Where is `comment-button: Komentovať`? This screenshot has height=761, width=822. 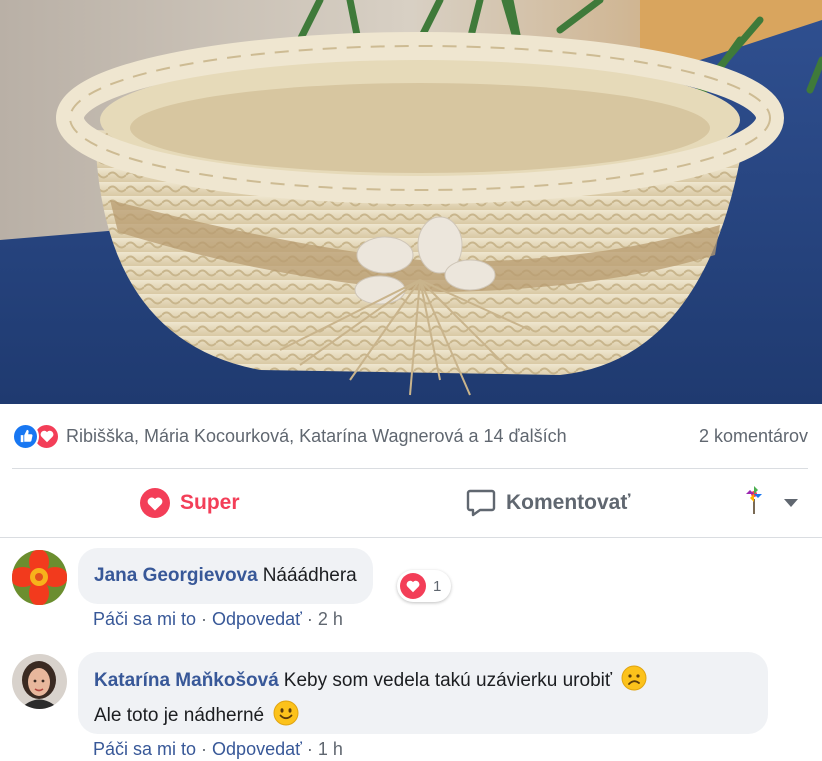 comment-button: Komentovať is located at coordinates (548, 503).